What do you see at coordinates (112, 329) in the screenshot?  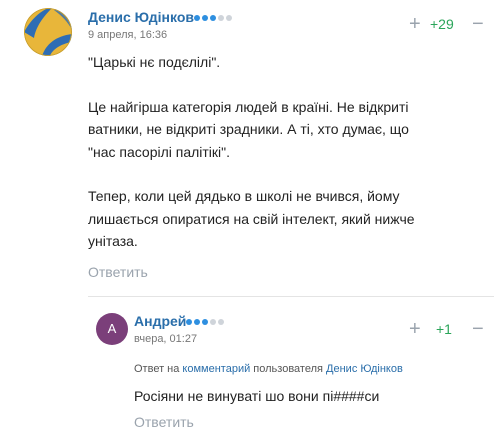 I see `user-avatar: А` at bounding box center [112, 329].